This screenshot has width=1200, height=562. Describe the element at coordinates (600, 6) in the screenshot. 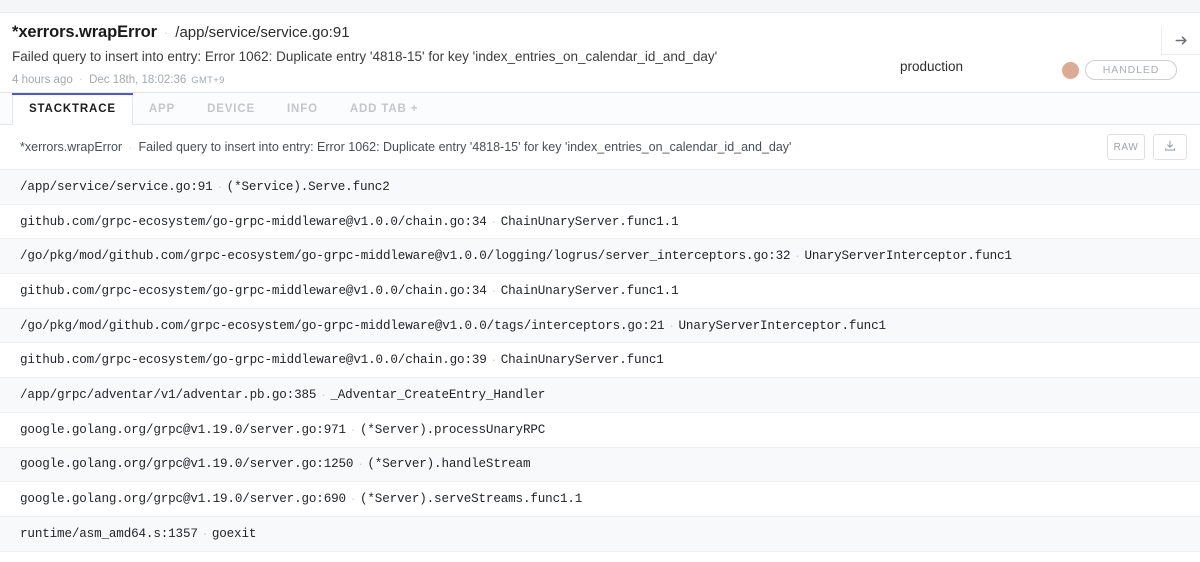

I see `window-top-strip` at that location.